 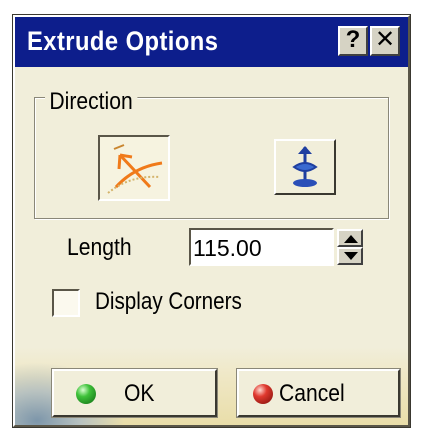 I want to click on triangle-up-icon, so click(x=351, y=239).